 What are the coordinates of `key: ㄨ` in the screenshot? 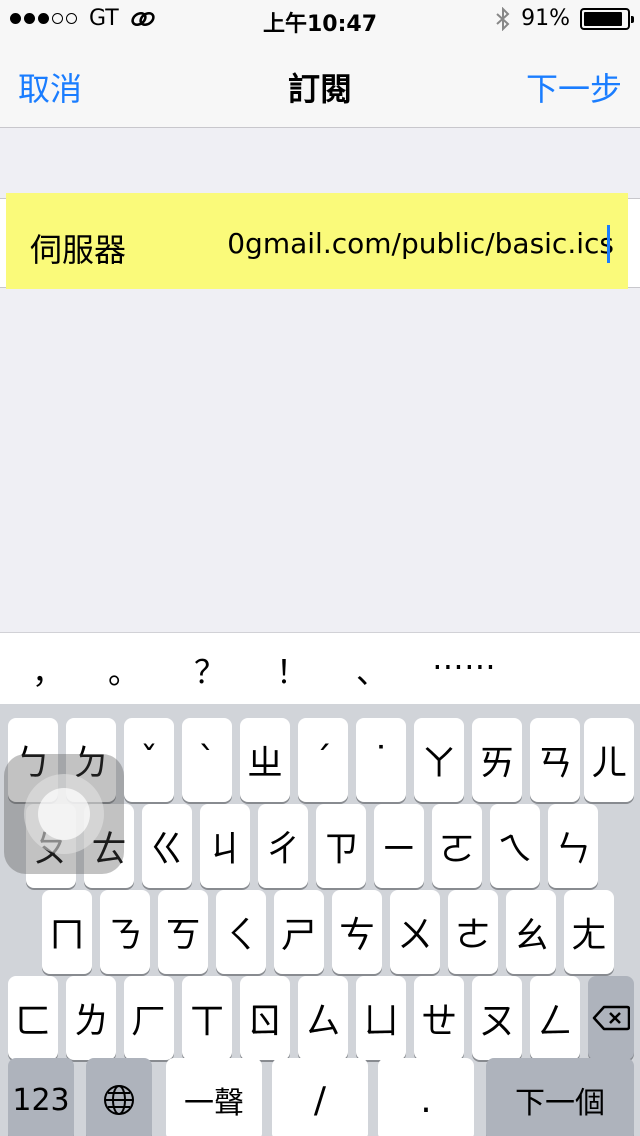 It's located at (415, 932).